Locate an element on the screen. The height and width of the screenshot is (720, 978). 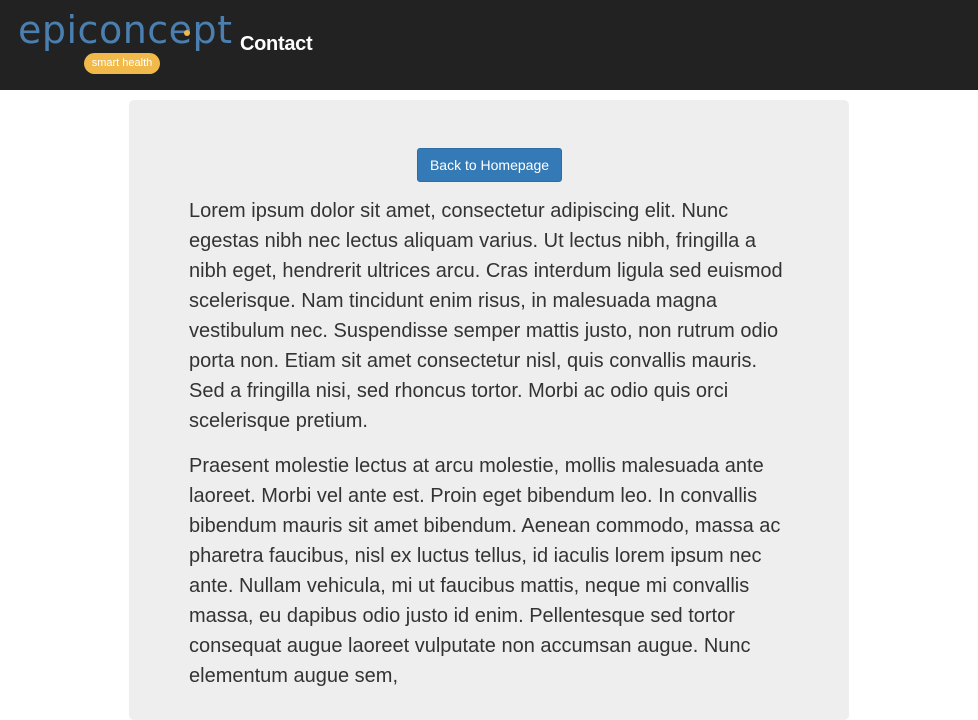
logo-accent-dot is located at coordinates (187, 33).